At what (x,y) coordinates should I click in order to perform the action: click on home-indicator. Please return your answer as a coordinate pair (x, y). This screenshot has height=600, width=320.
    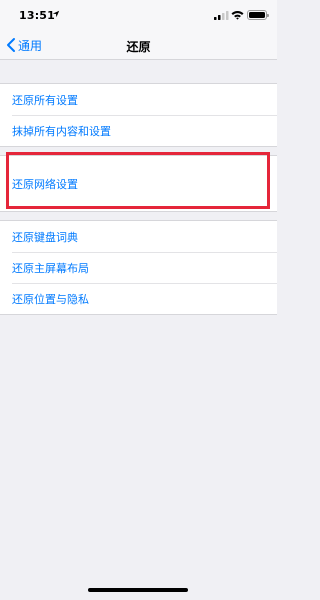
    Looking at the image, I should click on (138, 590).